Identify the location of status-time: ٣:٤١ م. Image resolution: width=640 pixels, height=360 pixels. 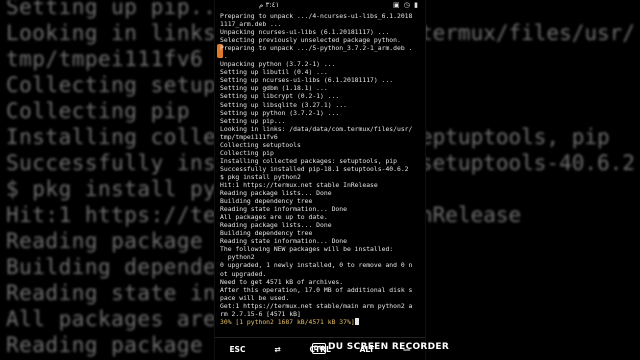
(269, 5).